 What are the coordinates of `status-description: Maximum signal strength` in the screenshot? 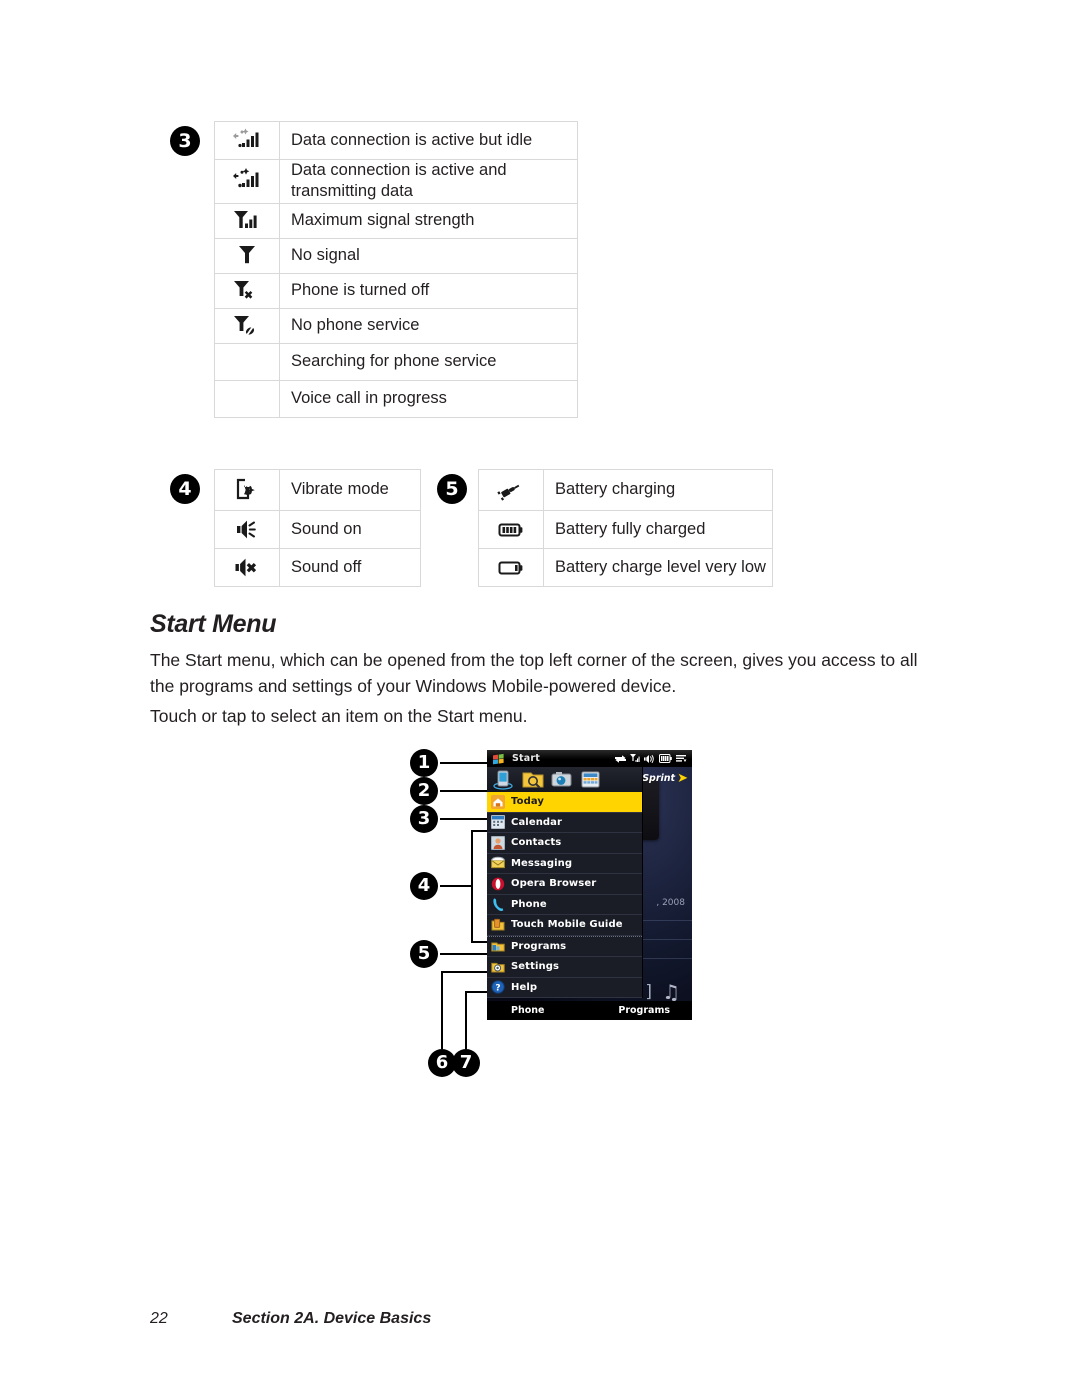 It's located at (428, 220).